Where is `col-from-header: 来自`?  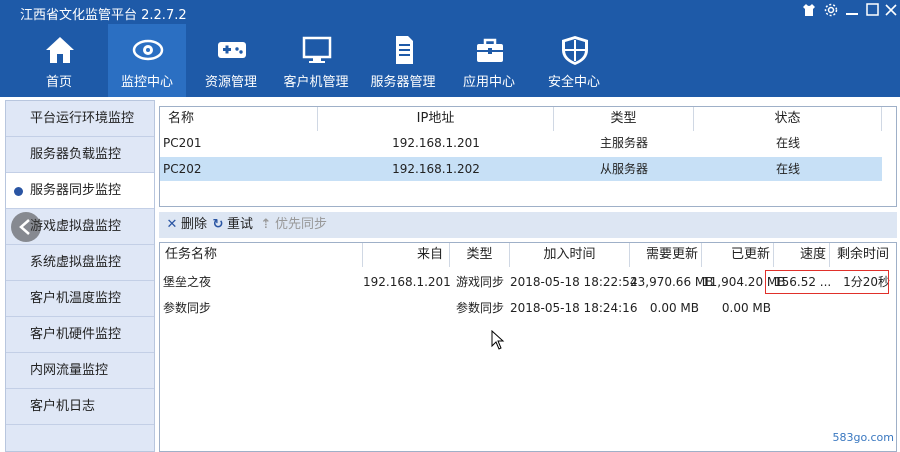
col-from-header: 来自 is located at coordinates (406, 255).